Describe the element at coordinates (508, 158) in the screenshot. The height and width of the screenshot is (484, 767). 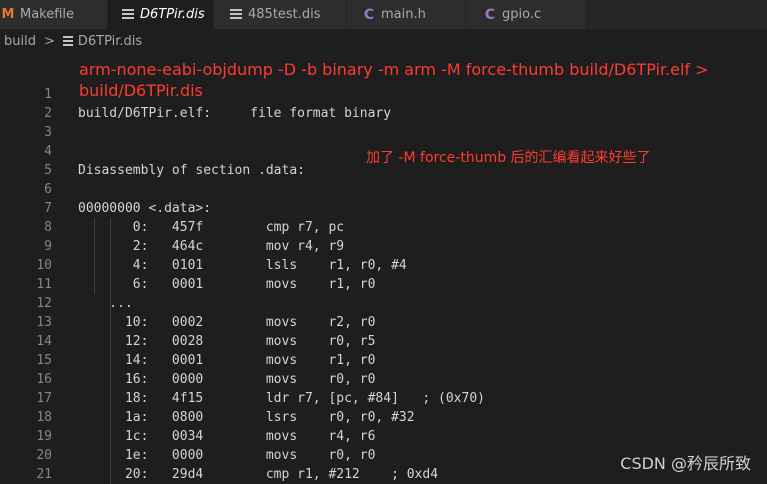
I see `note-annotation: 加了 -M force-thumb 后的汇编看起来好些了` at that location.